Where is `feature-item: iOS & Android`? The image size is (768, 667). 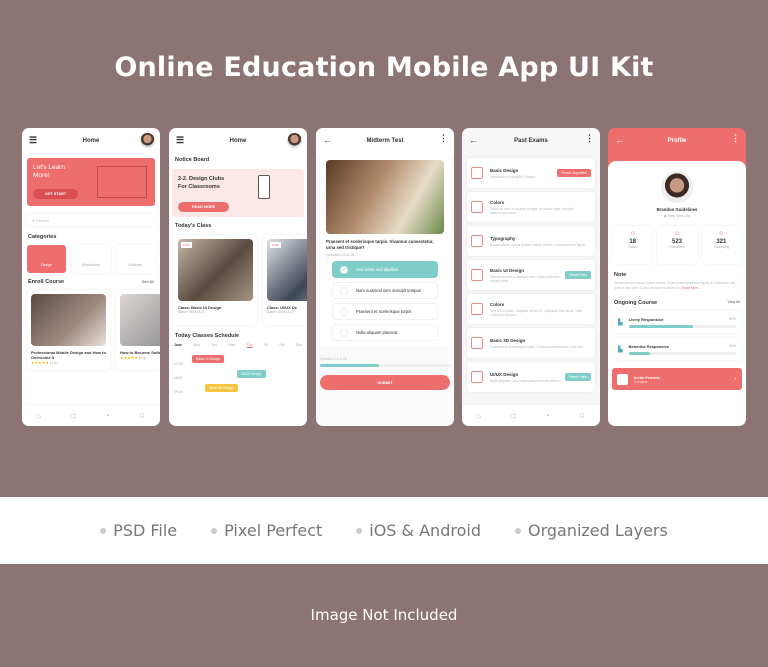
feature-item: iOS & Android is located at coordinates (425, 530).